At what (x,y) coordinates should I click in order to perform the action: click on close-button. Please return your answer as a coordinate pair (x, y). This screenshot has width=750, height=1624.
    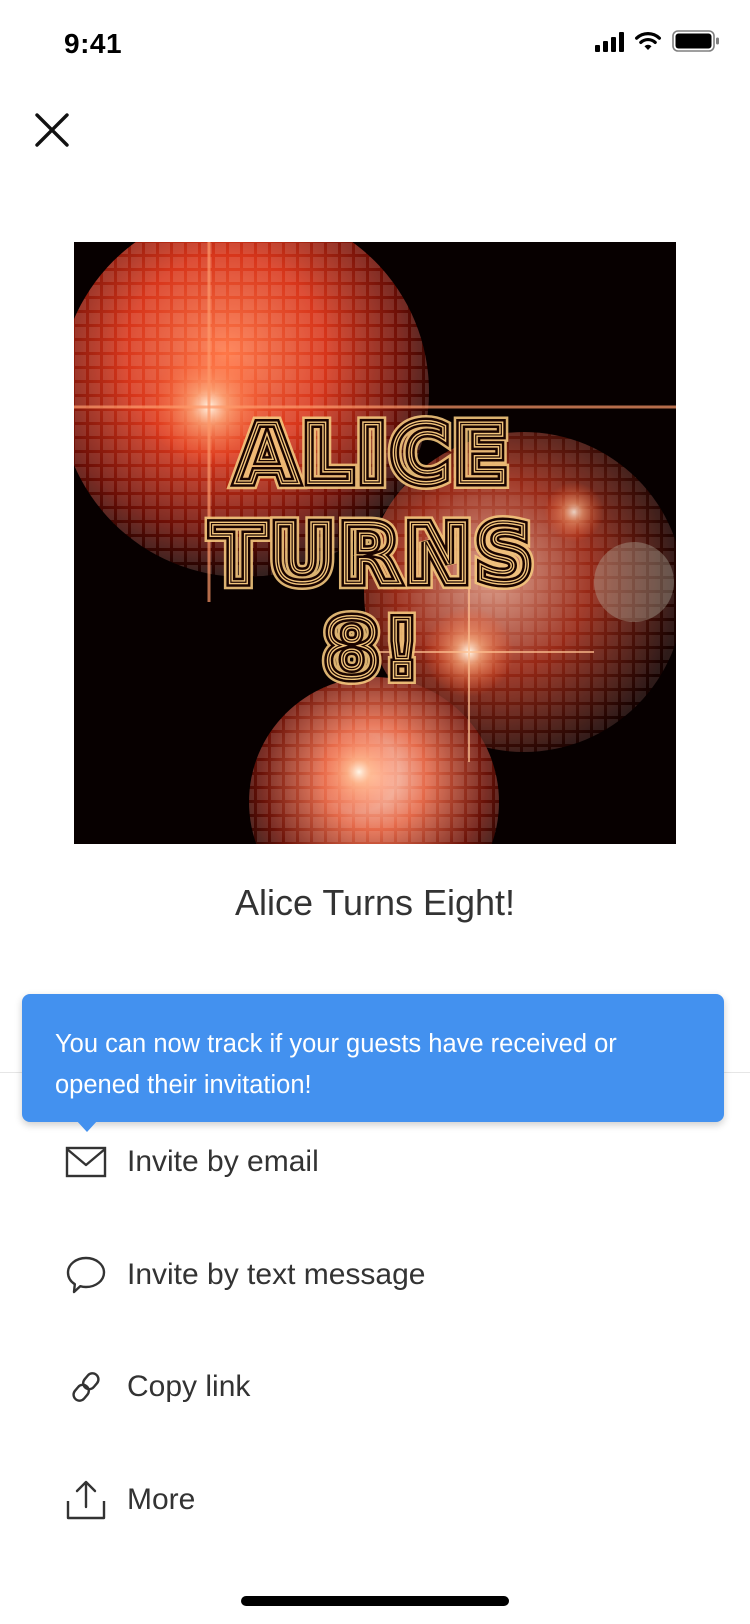
    Looking at the image, I should click on (52, 130).